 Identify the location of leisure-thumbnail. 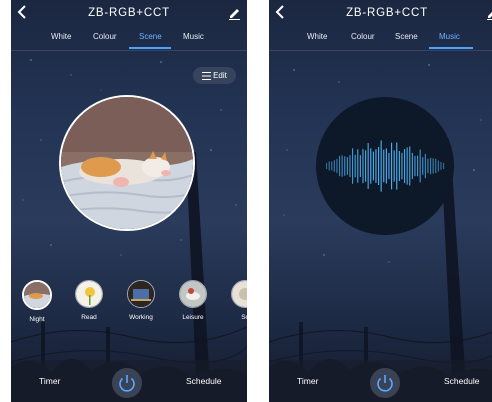
(193, 294).